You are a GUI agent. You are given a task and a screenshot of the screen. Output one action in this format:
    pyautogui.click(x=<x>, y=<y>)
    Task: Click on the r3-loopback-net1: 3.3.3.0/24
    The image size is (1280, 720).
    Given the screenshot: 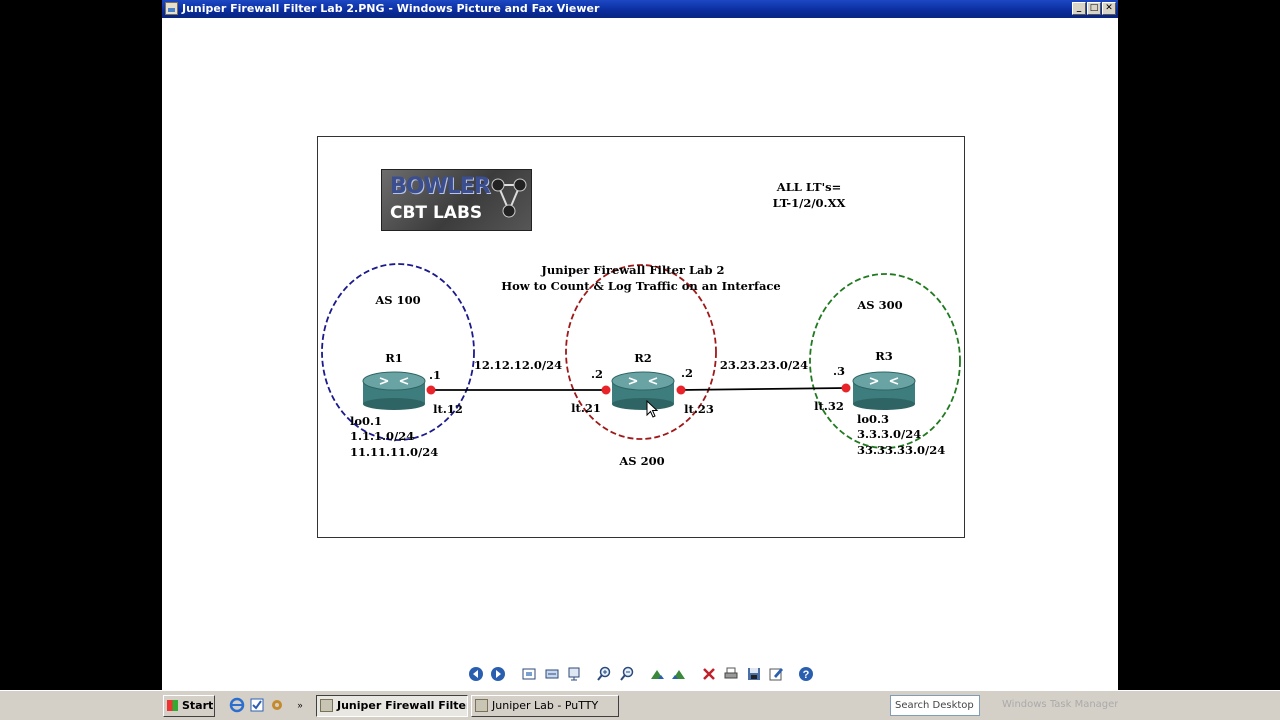 What is the action you would take?
    pyautogui.click(x=889, y=434)
    